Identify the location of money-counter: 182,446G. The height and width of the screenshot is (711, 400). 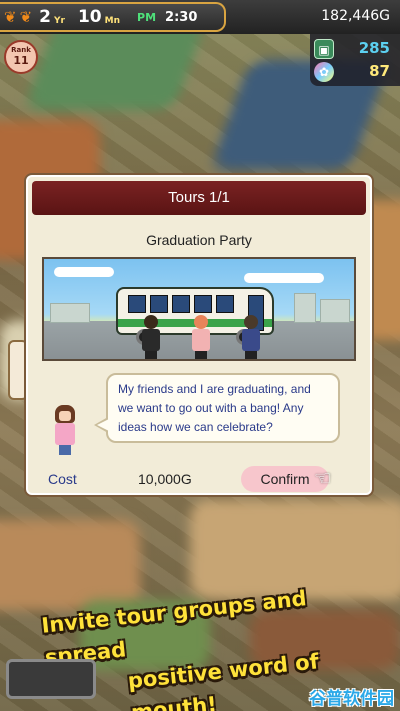
(355, 16).